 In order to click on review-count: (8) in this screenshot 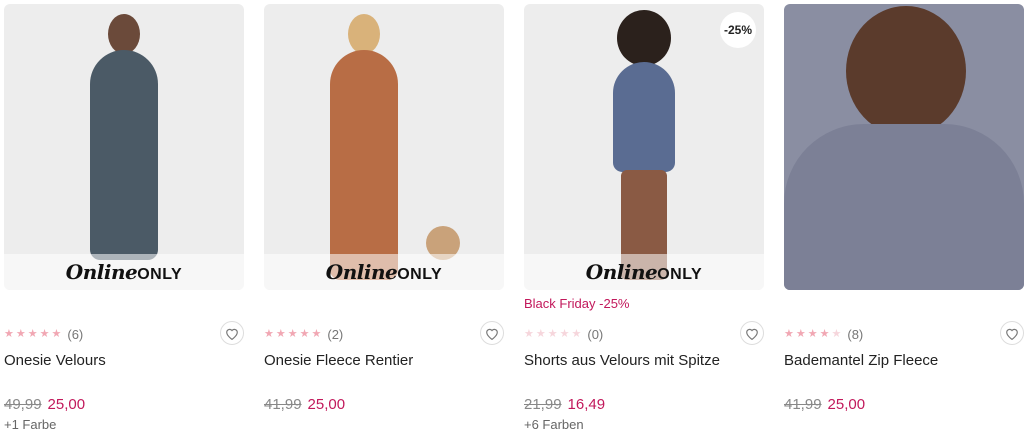, I will do `click(855, 334)`.